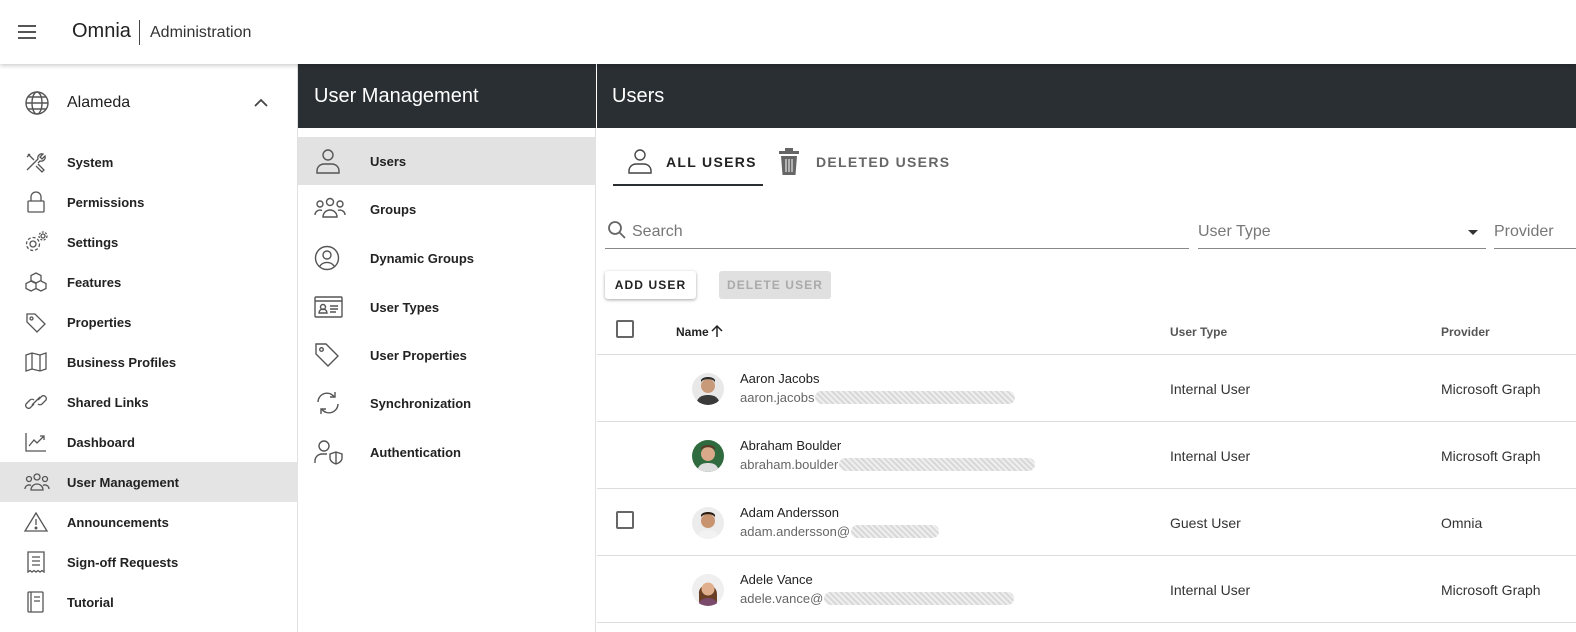 The width and height of the screenshot is (1576, 632). What do you see at coordinates (149, 242) in the screenshot?
I see `nav-item-settings: Settings` at bounding box center [149, 242].